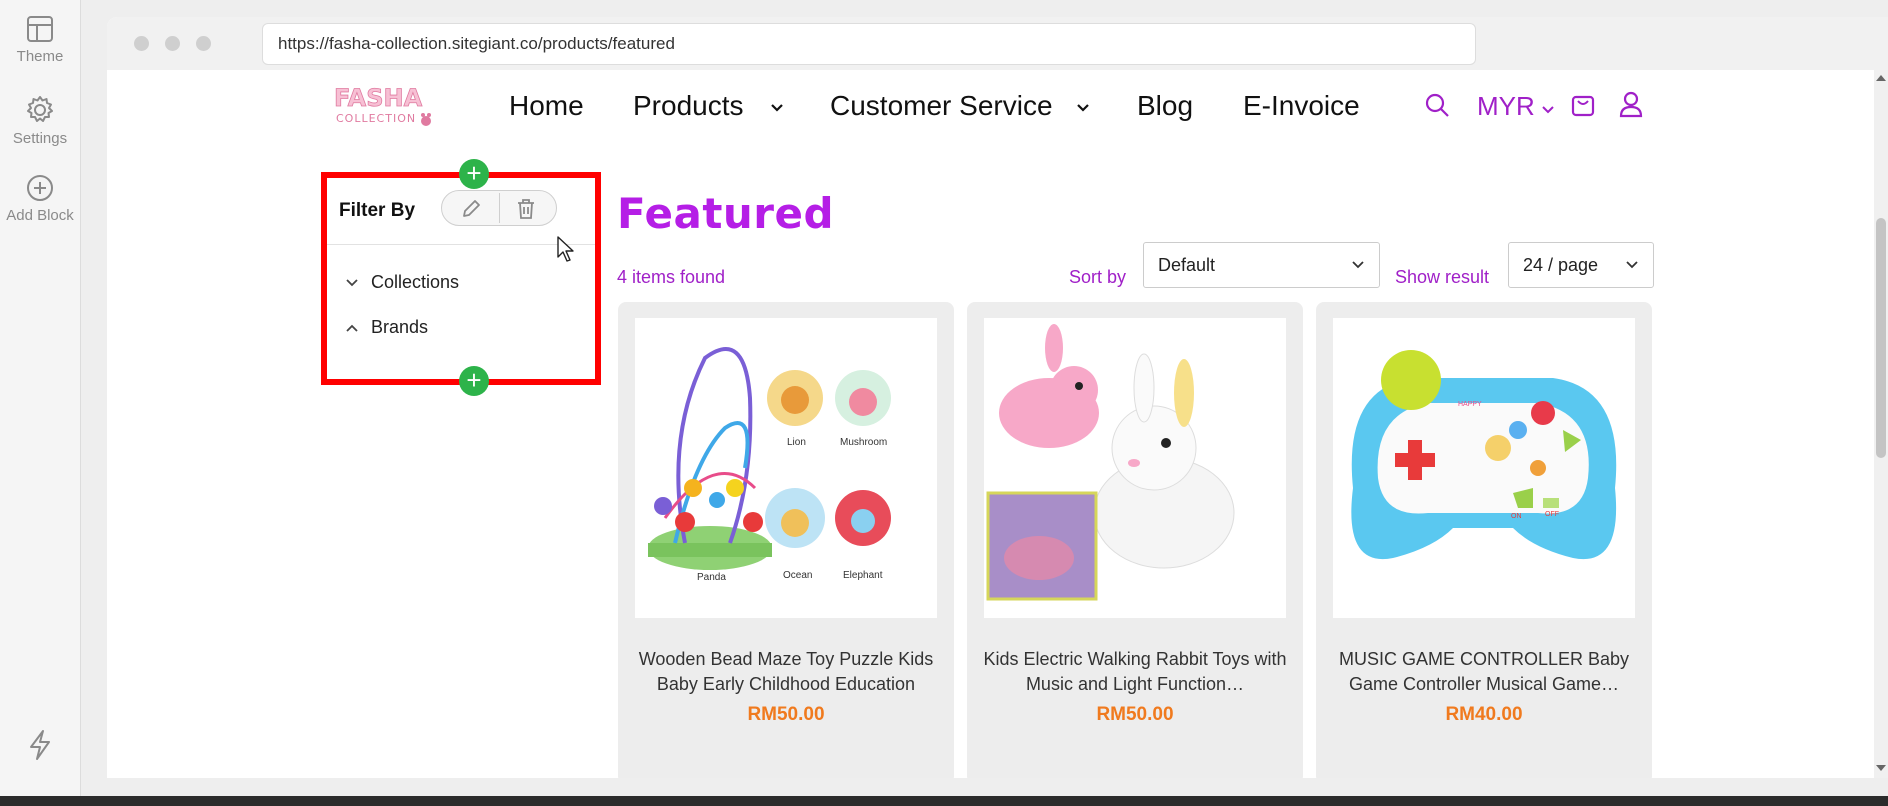 The height and width of the screenshot is (806, 1888). I want to click on mouse-cursor-icon, so click(565, 249).